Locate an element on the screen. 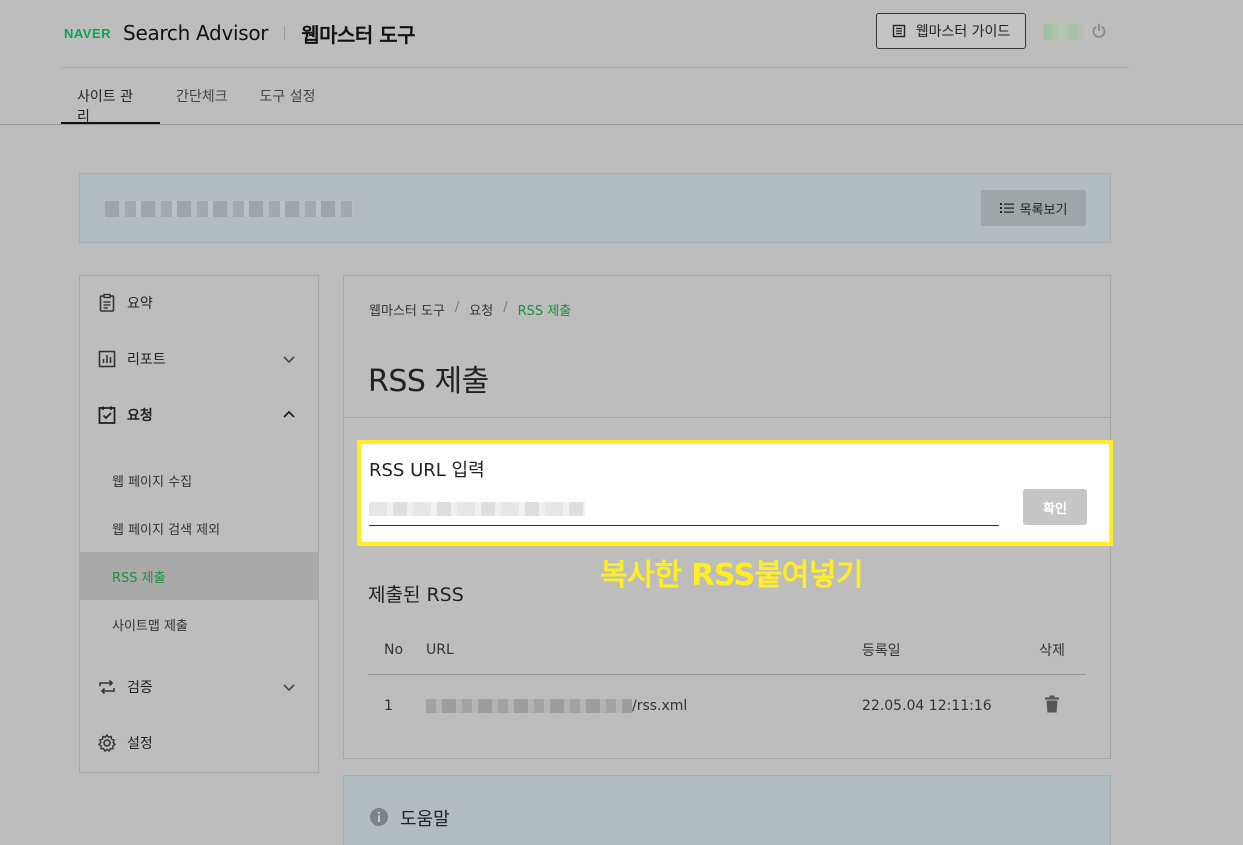 This screenshot has width=1243, height=845. chevron-up-icon is located at coordinates (289, 415).